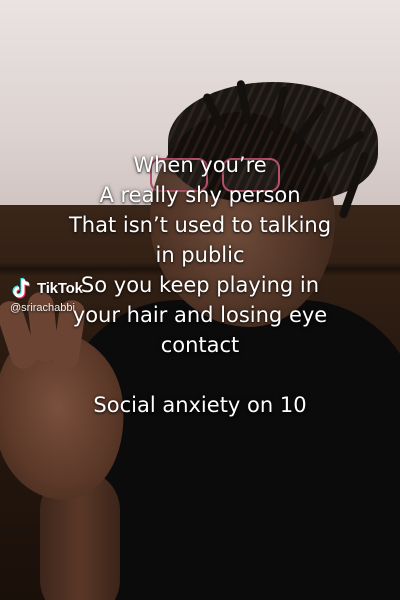 The height and width of the screenshot is (600, 400). Describe the element at coordinates (200, 405) in the screenshot. I see `caption-footer: Social anxiety on 10` at that location.